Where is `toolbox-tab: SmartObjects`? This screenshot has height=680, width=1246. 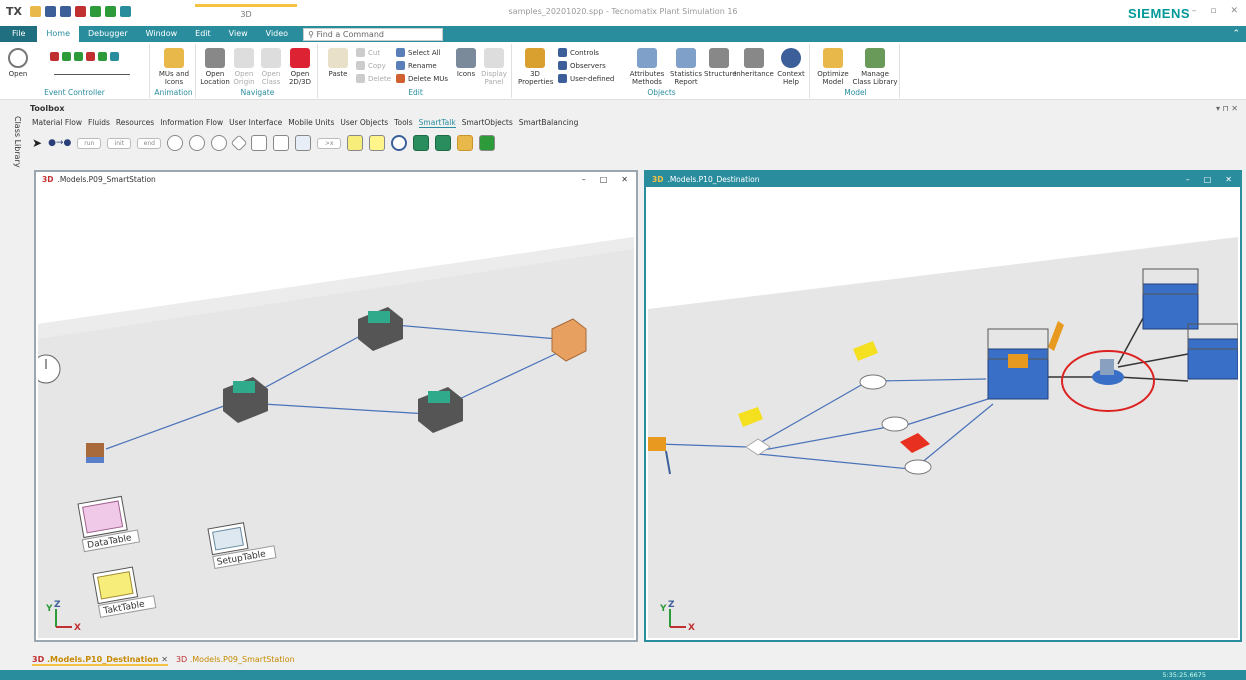
toolbox-tab: SmartObjects is located at coordinates (487, 123).